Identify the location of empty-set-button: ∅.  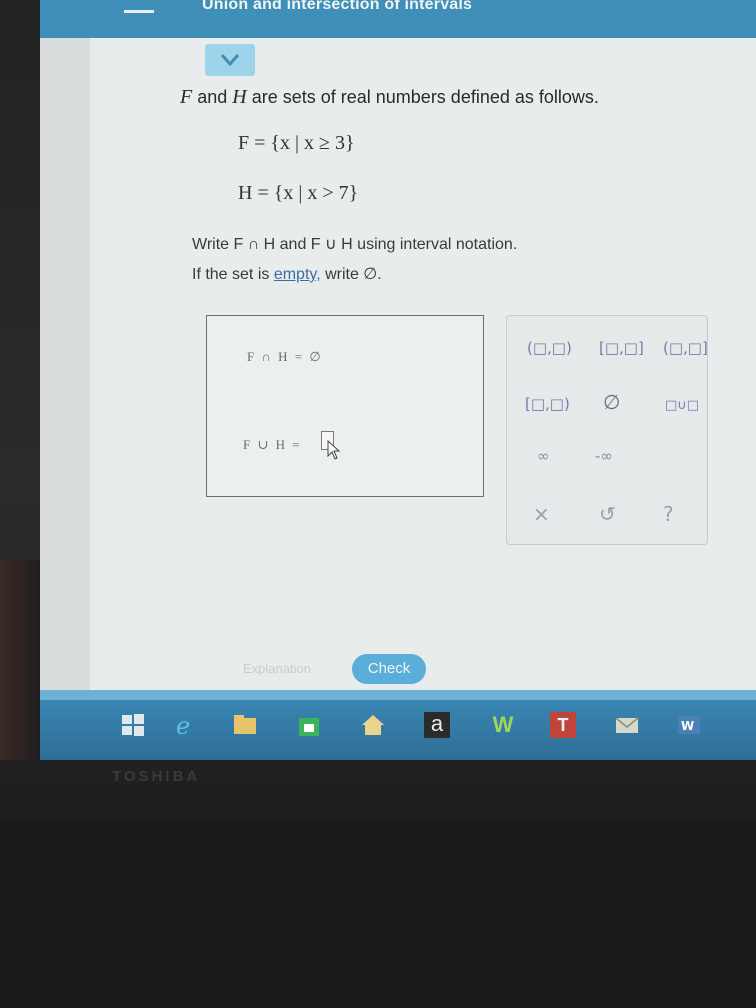
(611, 402).